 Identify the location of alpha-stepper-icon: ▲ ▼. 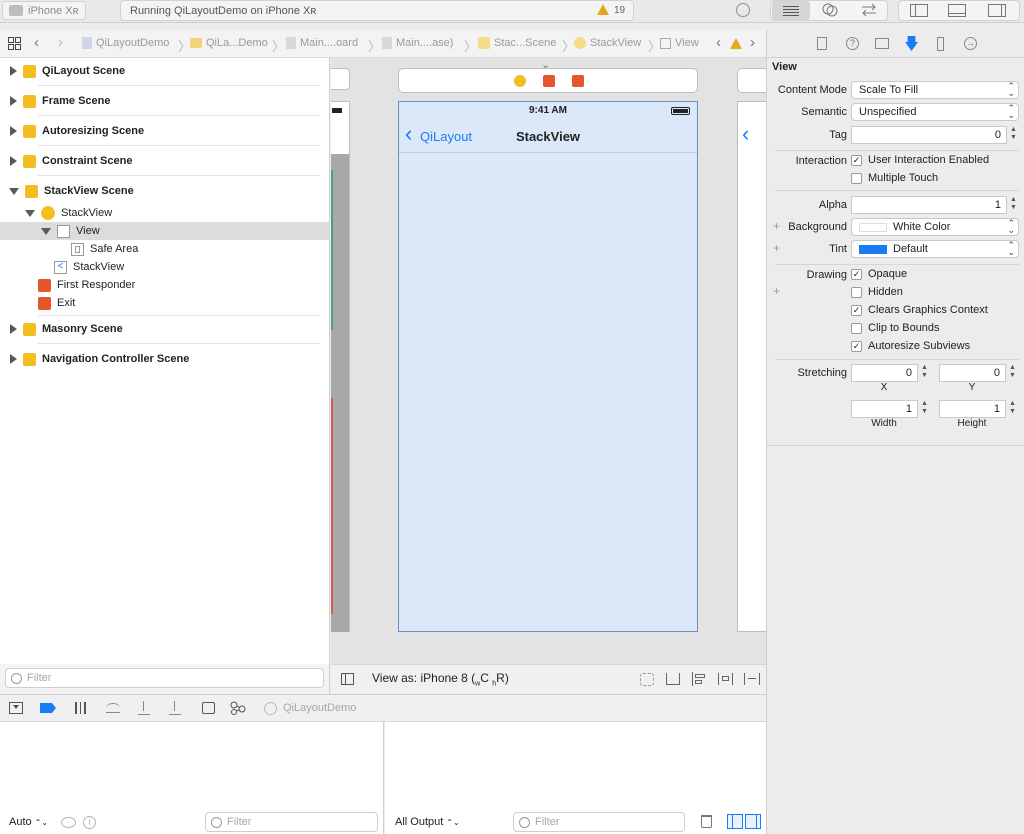
(1013, 205).